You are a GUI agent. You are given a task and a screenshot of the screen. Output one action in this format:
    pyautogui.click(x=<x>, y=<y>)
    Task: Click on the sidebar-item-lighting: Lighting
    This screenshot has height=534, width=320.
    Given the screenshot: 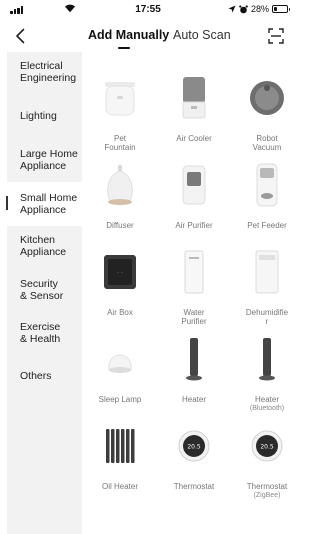 What is the action you would take?
    pyautogui.click(x=44, y=116)
    